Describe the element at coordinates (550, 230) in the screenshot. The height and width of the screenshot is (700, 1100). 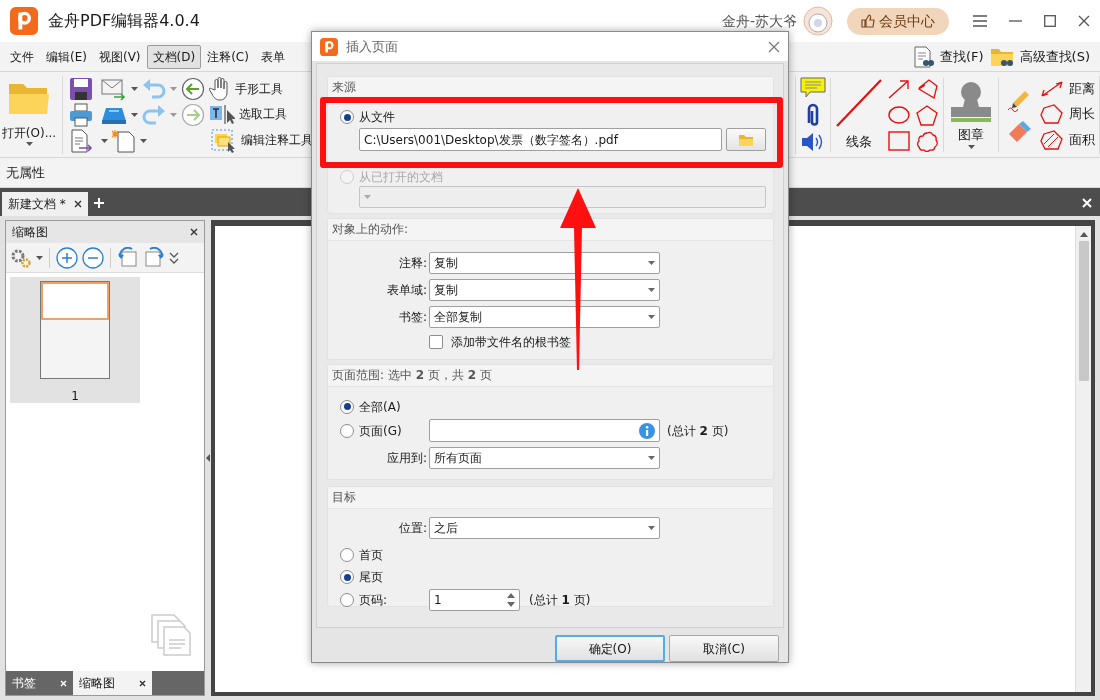
I see `section-title: 对象上的动作:` at that location.